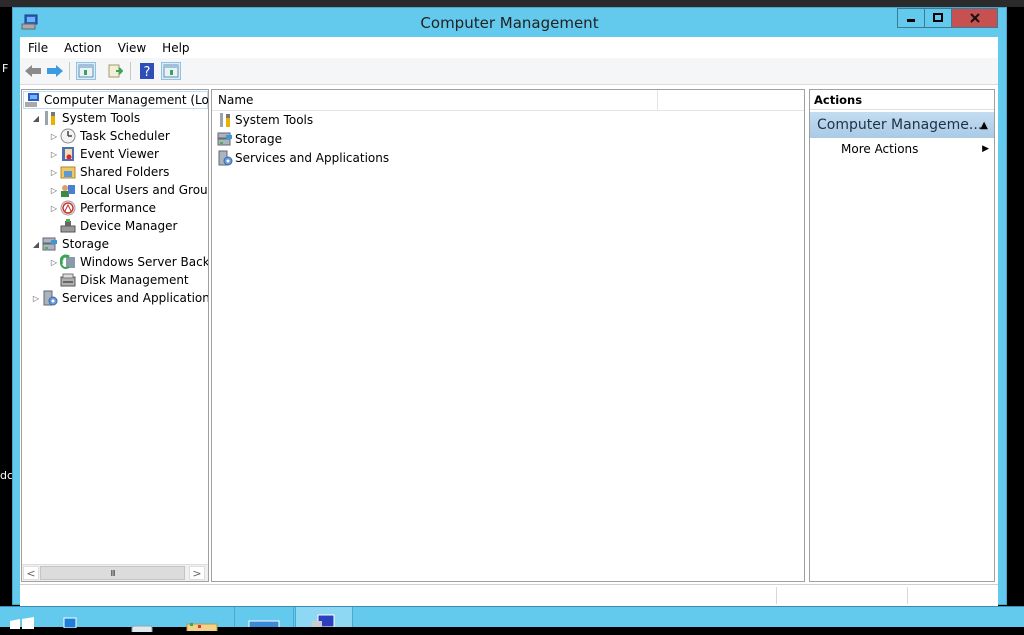  I want to click on server-manager-icon, so click(70, 623).